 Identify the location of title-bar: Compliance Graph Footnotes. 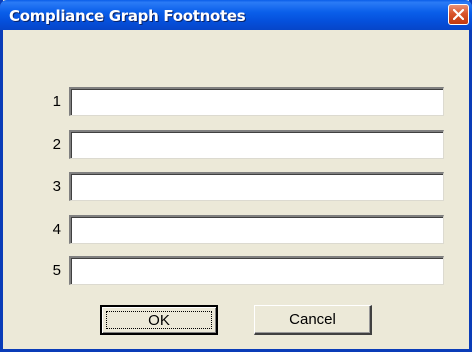
(236, 15).